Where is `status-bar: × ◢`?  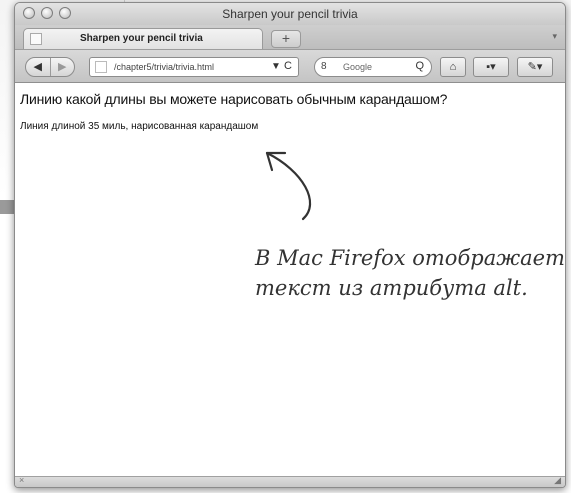
status-bar: × ◢ is located at coordinates (290, 481).